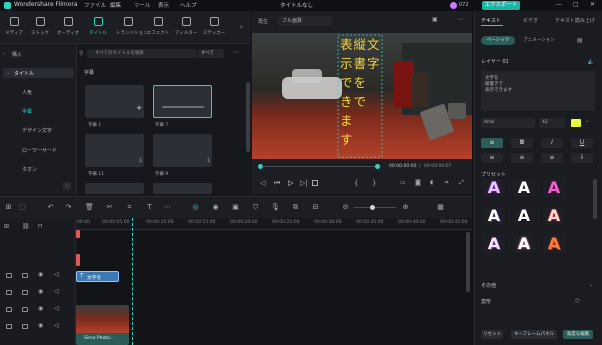  What do you see at coordinates (592, 4) in the screenshot?
I see `close-icon: ✕` at bounding box center [592, 4].